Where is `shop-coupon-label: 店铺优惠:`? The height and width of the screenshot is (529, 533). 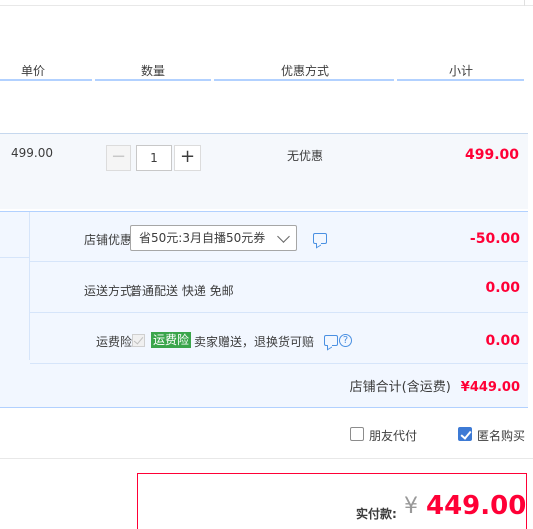 shop-coupon-label: 店铺优惠: is located at coordinates (109, 240).